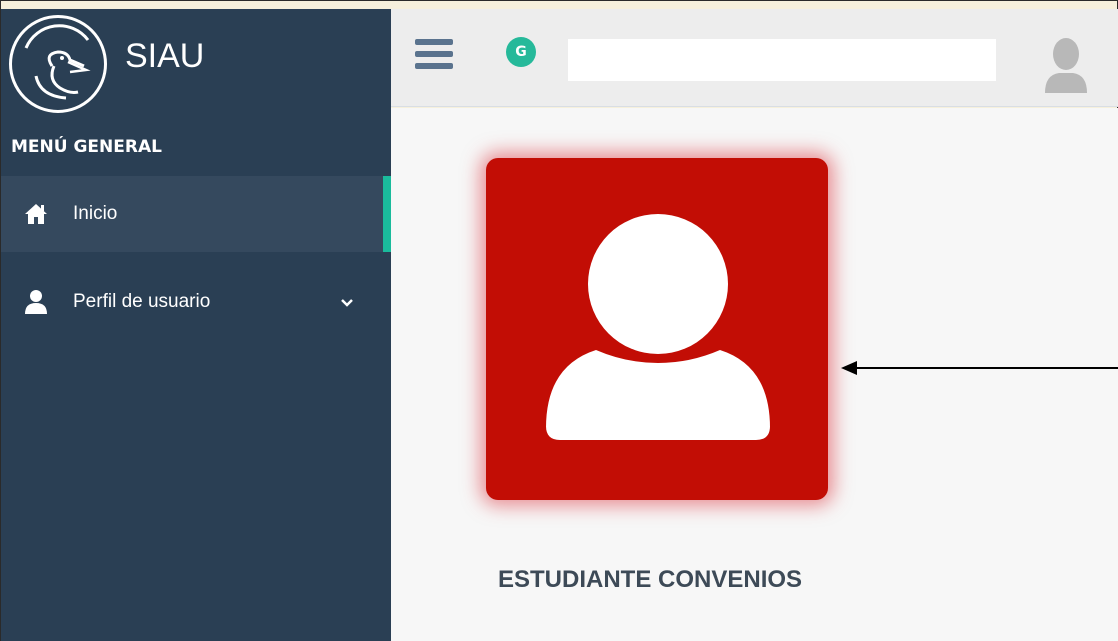 This screenshot has height=641, width=1118. I want to click on chevron-down-icon, so click(347, 302).